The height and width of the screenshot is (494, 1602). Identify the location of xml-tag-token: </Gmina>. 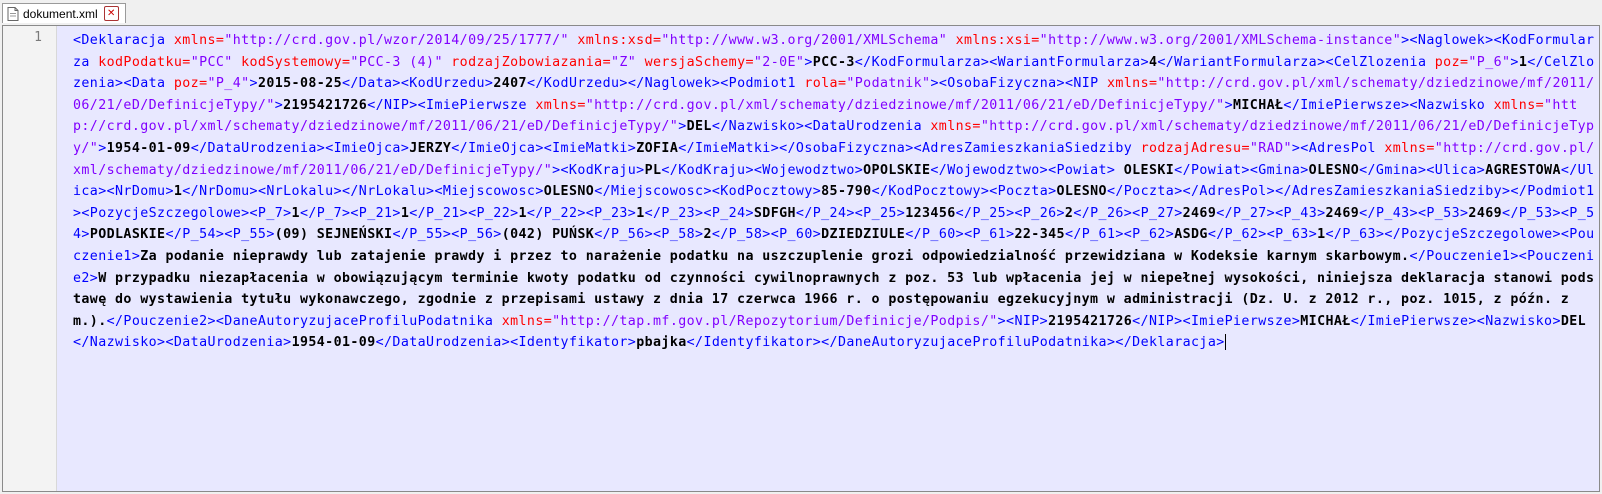
(1393, 170).